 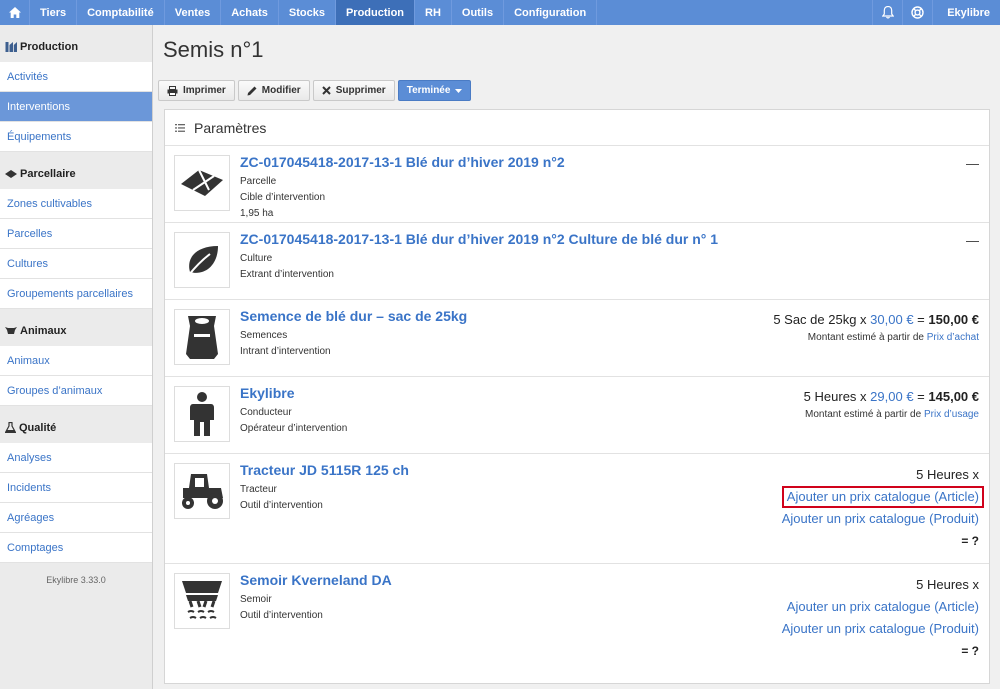 What do you see at coordinates (256, 599) in the screenshot?
I see `parameter-type: Semoir` at bounding box center [256, 599].